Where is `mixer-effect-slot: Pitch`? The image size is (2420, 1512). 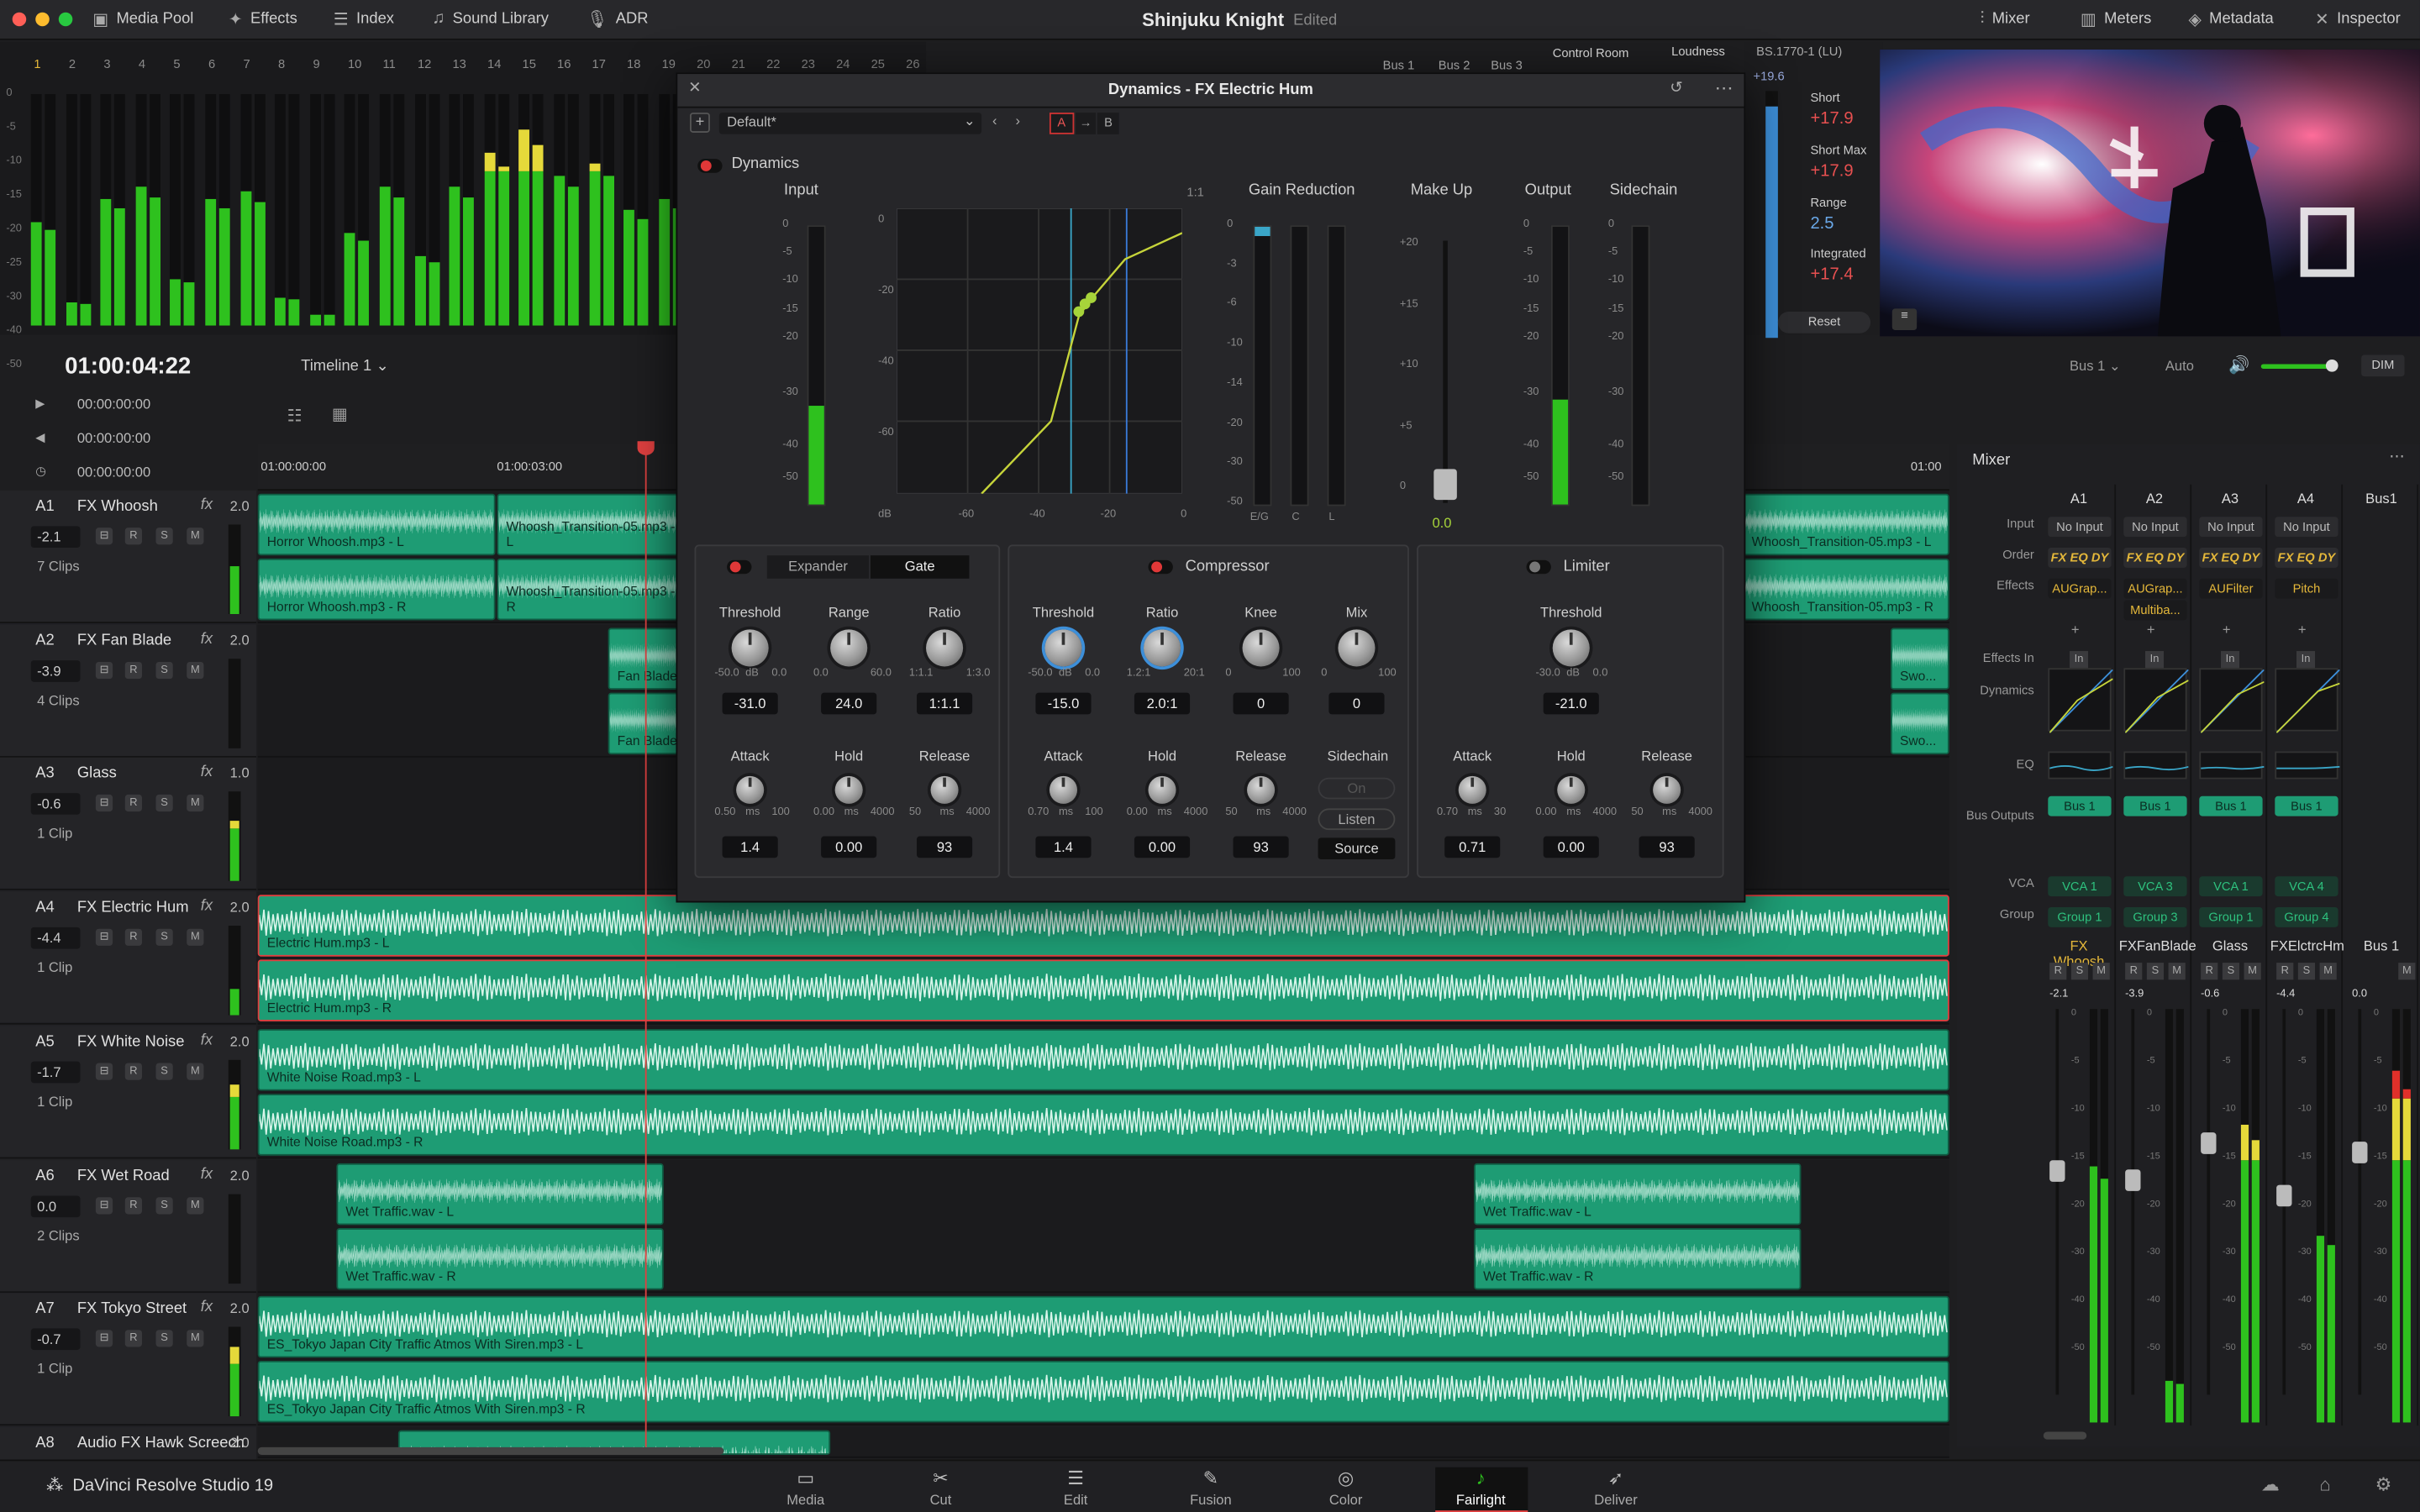 mixer-effect-slot: Pitch is located at coordinates (2306, 588).